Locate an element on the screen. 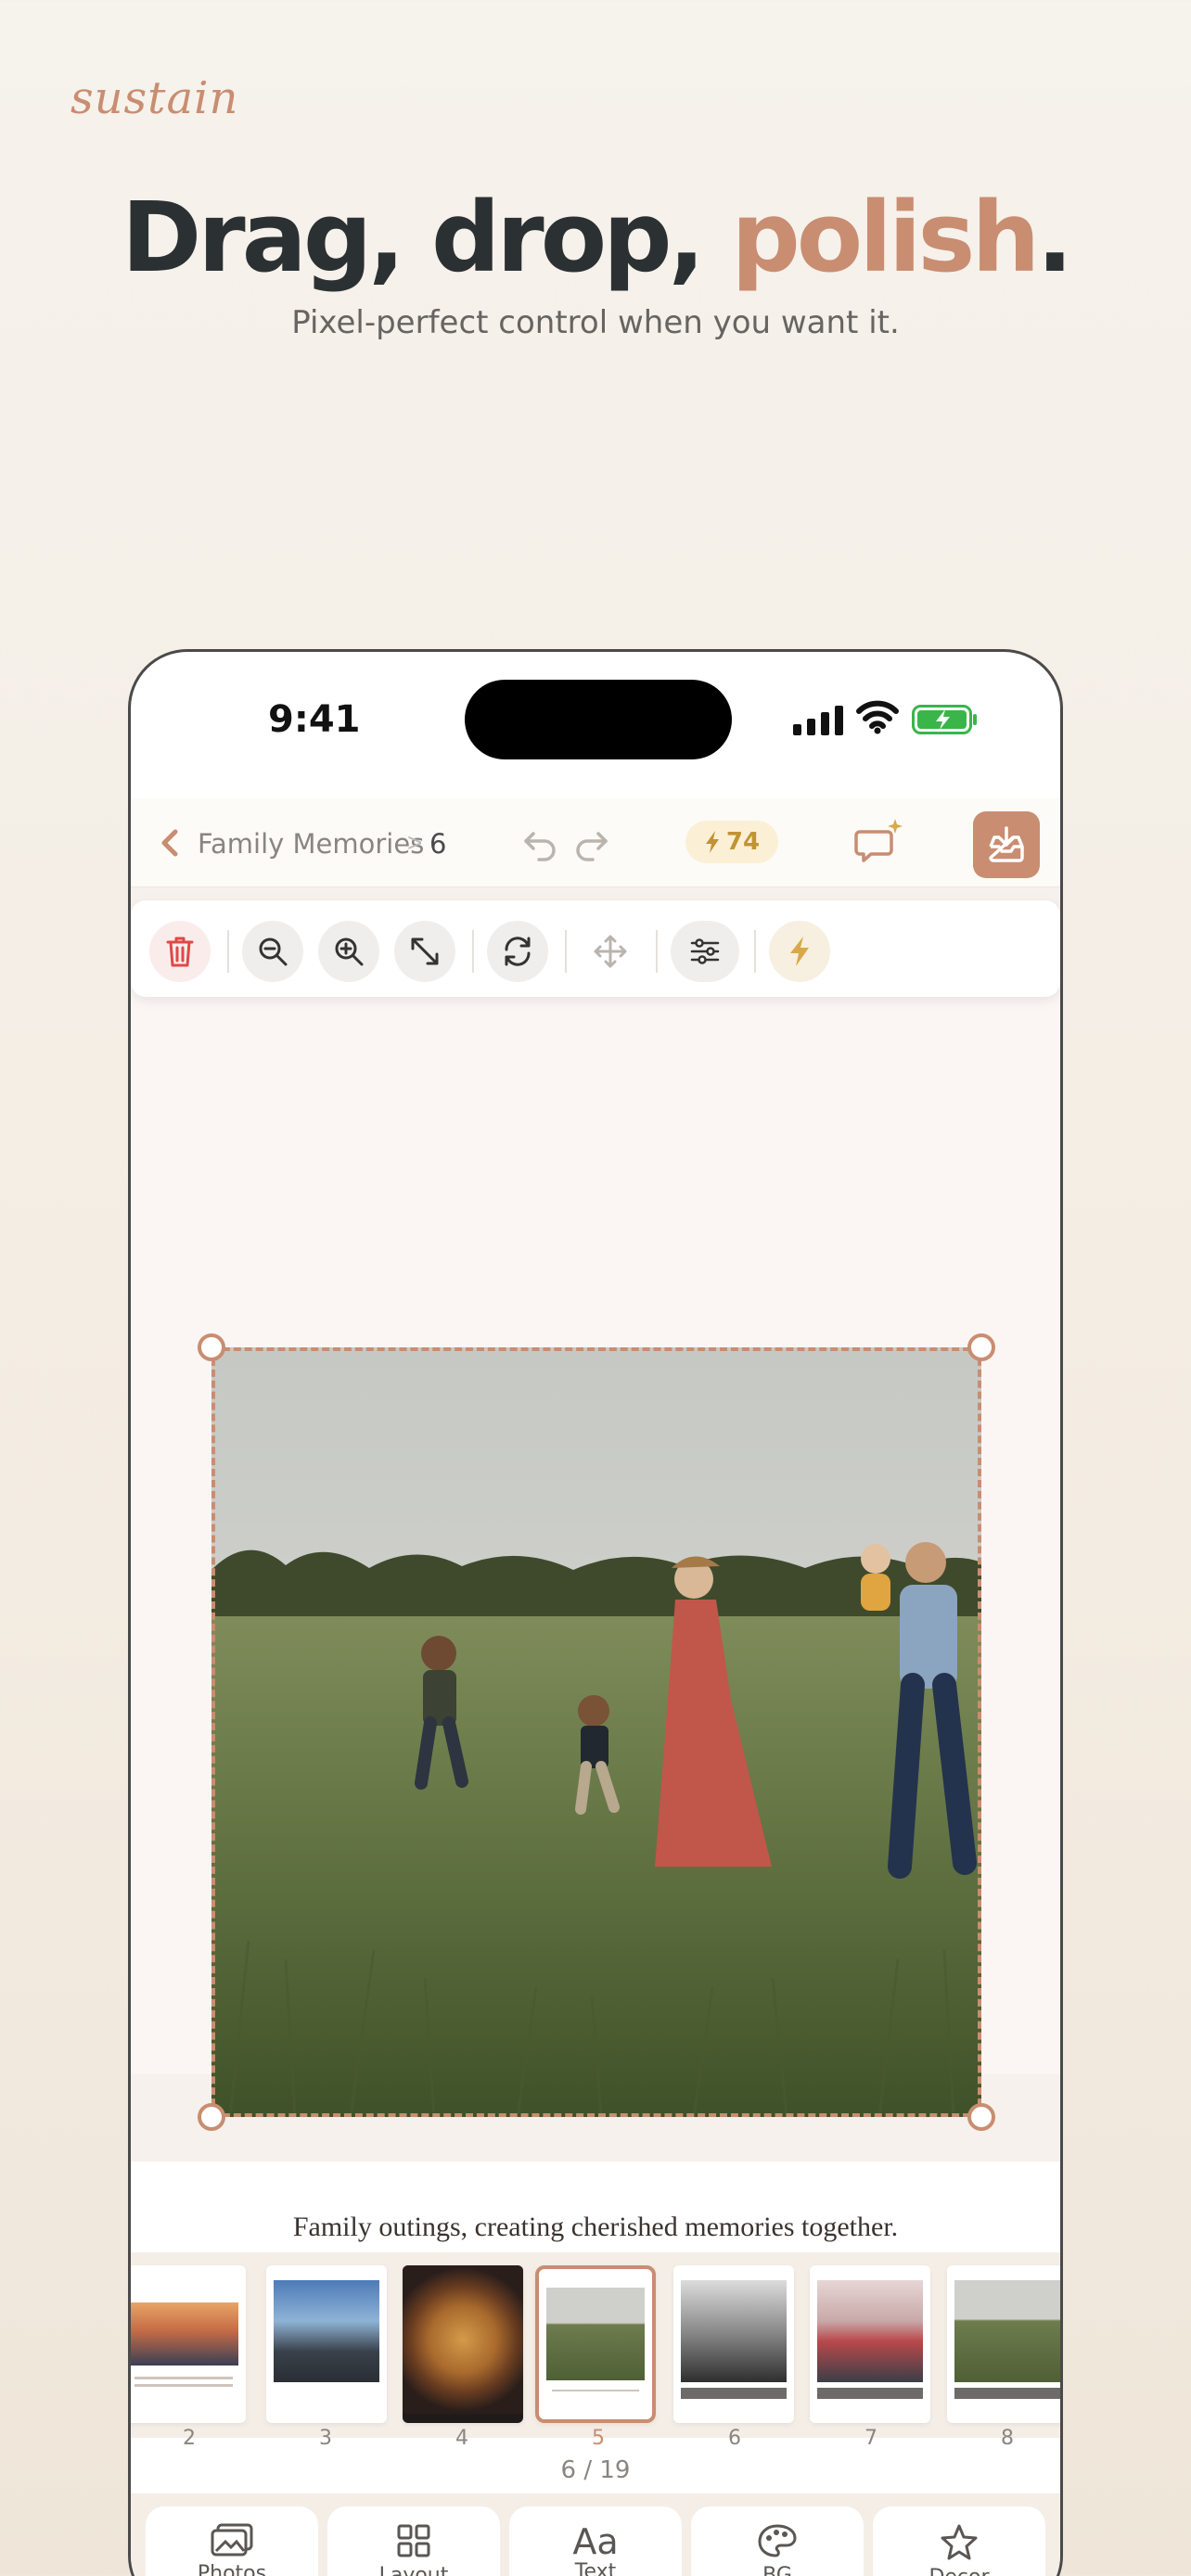 The image size is (1191, 2576). tab-photos: Photos is located at coordinates (232, 2541).